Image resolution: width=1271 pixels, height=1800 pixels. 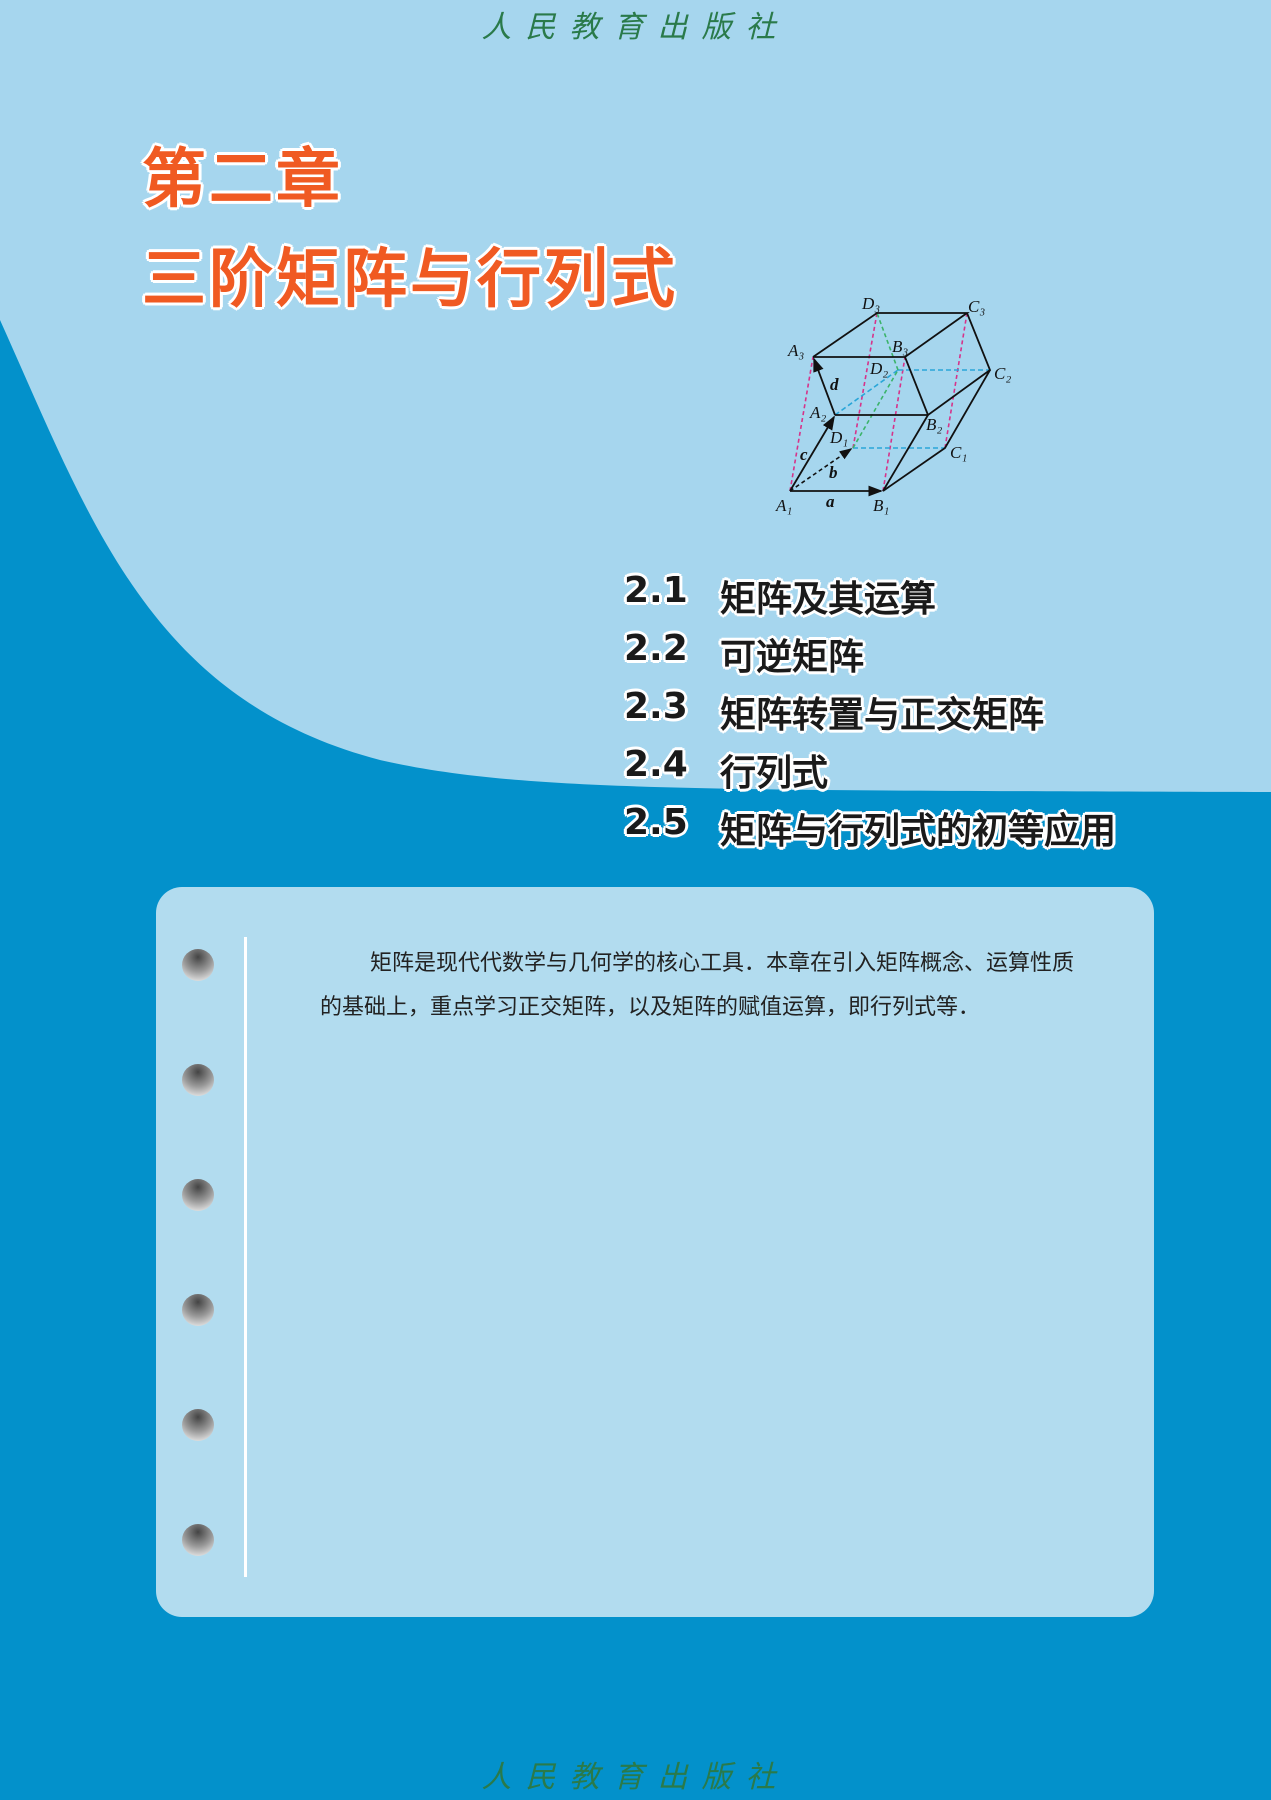 I want to click on vector-b-label: b, so click(x=833, y=472).